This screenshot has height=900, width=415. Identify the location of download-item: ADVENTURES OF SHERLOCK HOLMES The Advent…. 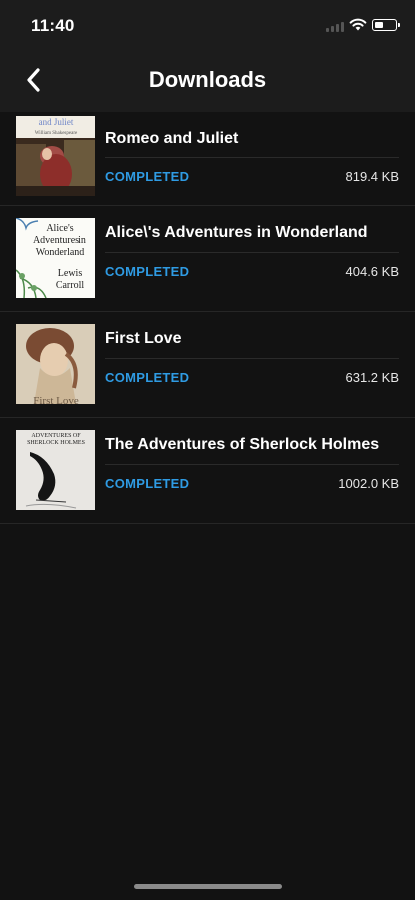
(207, 471).